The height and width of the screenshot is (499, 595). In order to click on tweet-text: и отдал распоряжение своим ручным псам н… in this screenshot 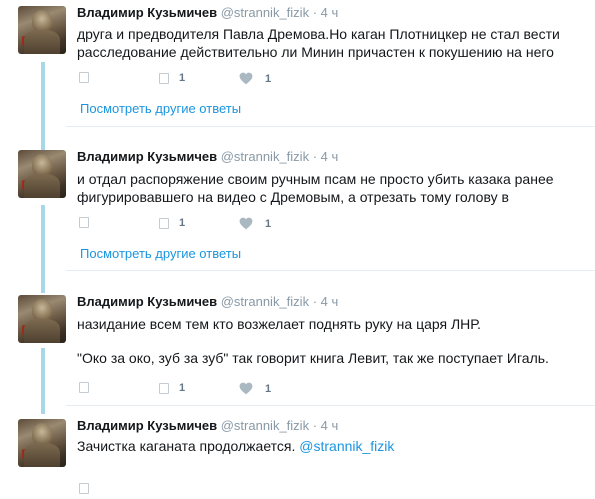, I will do `click(332, 188)`.